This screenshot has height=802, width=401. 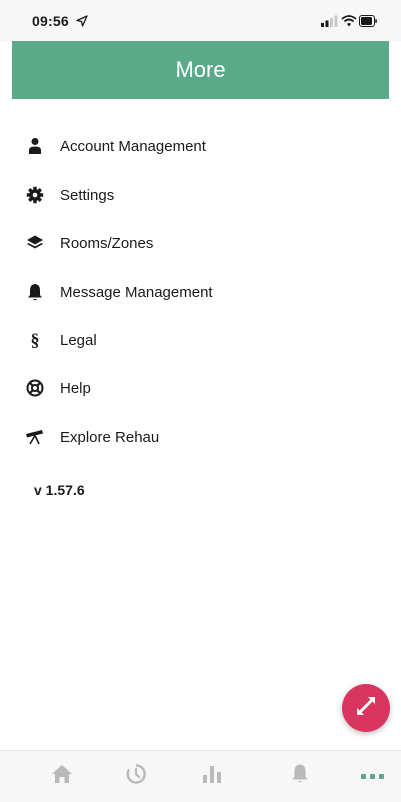 I want to click on menu-item-label: Legal, so click(x=78, y=340).